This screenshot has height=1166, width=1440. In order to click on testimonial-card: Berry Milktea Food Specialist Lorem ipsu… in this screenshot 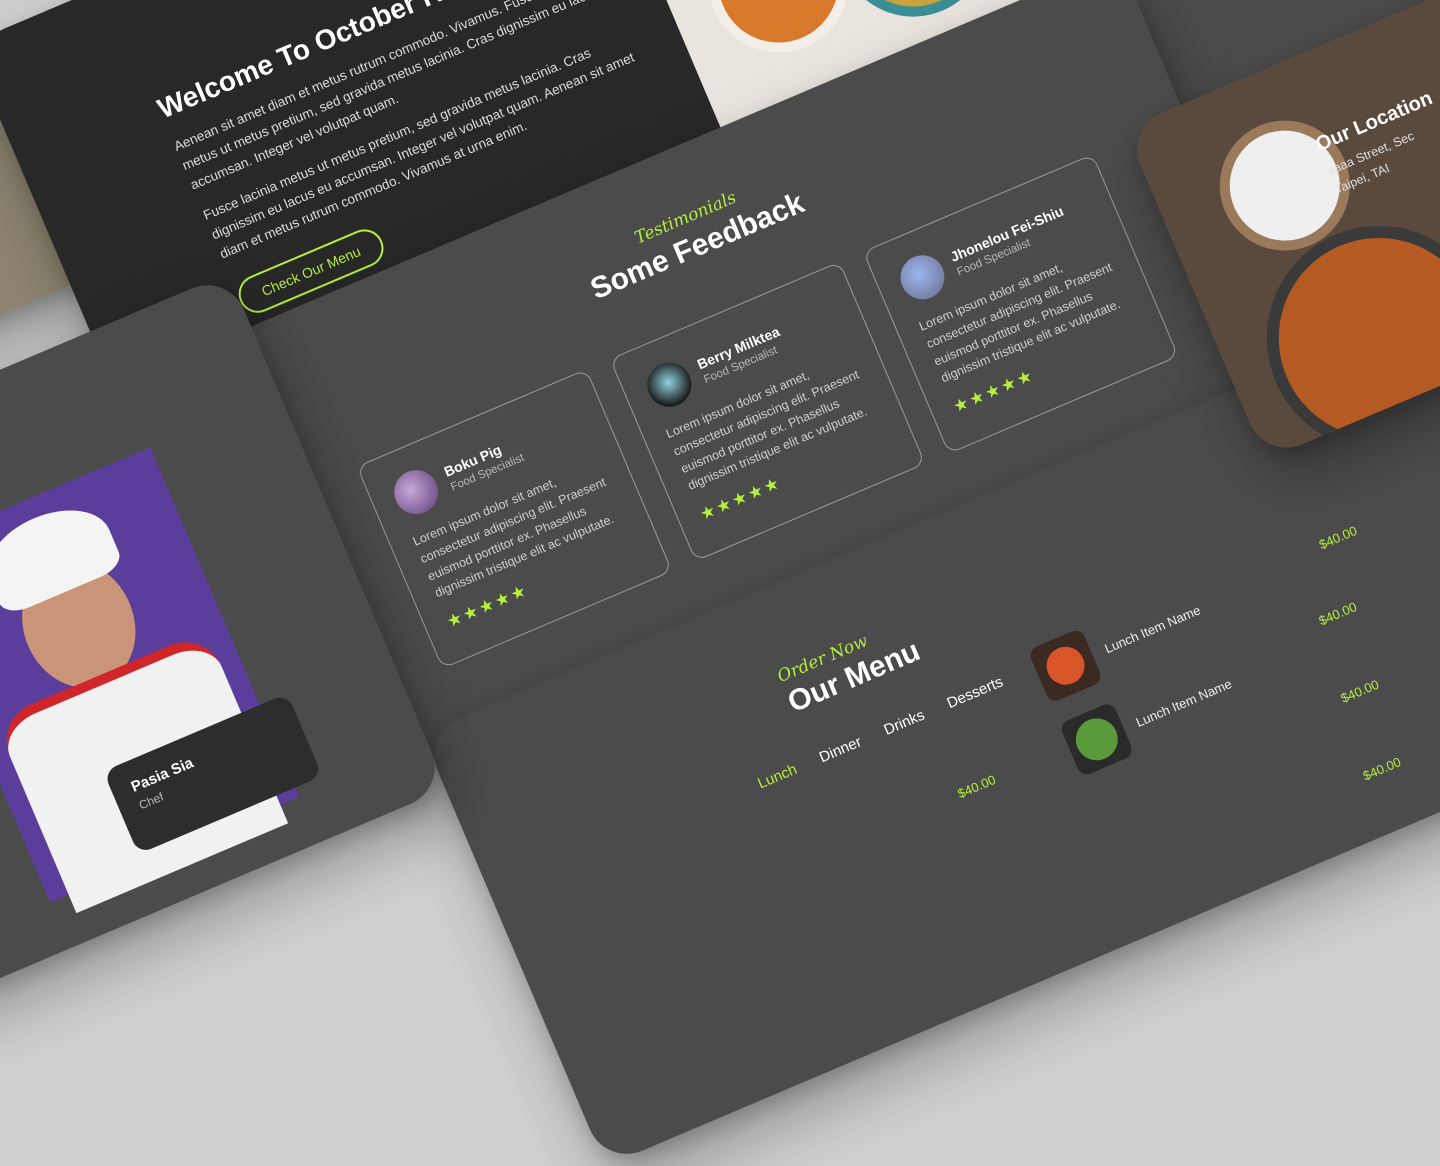, I will do `click(767, 411)`.